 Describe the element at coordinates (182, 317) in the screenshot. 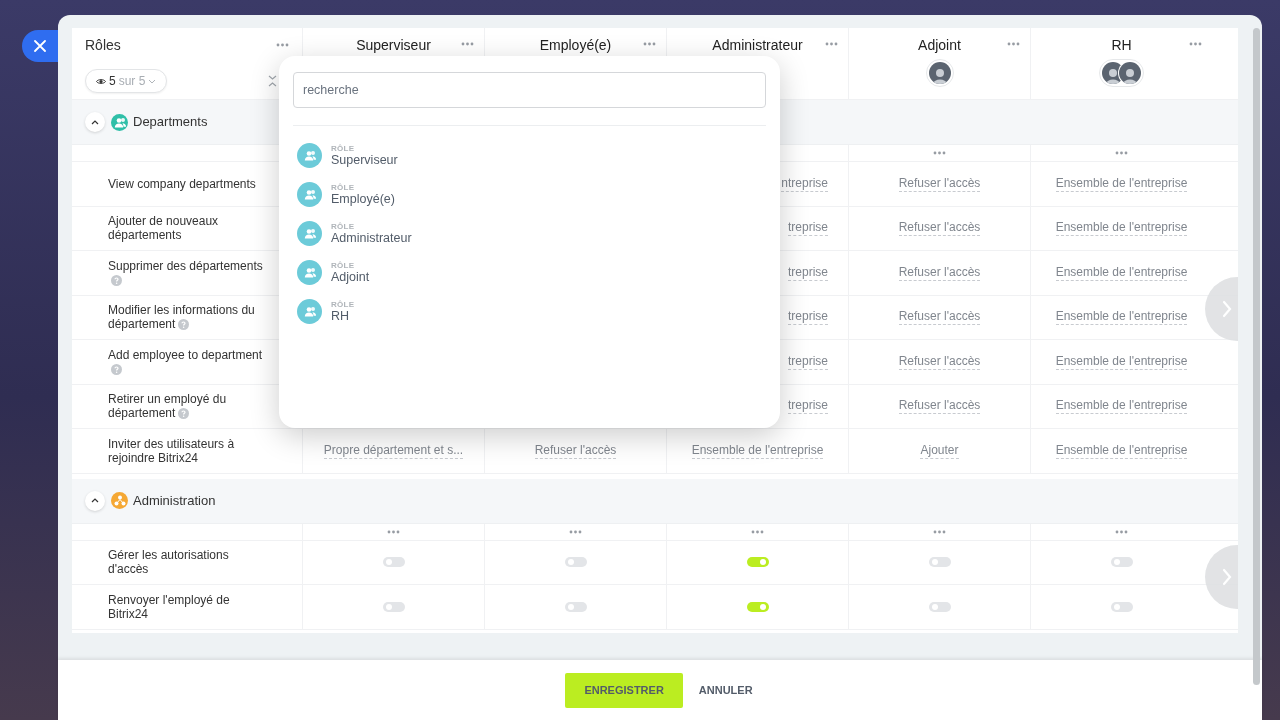

I see `permission-label: Modifier les informations du département` at that location.